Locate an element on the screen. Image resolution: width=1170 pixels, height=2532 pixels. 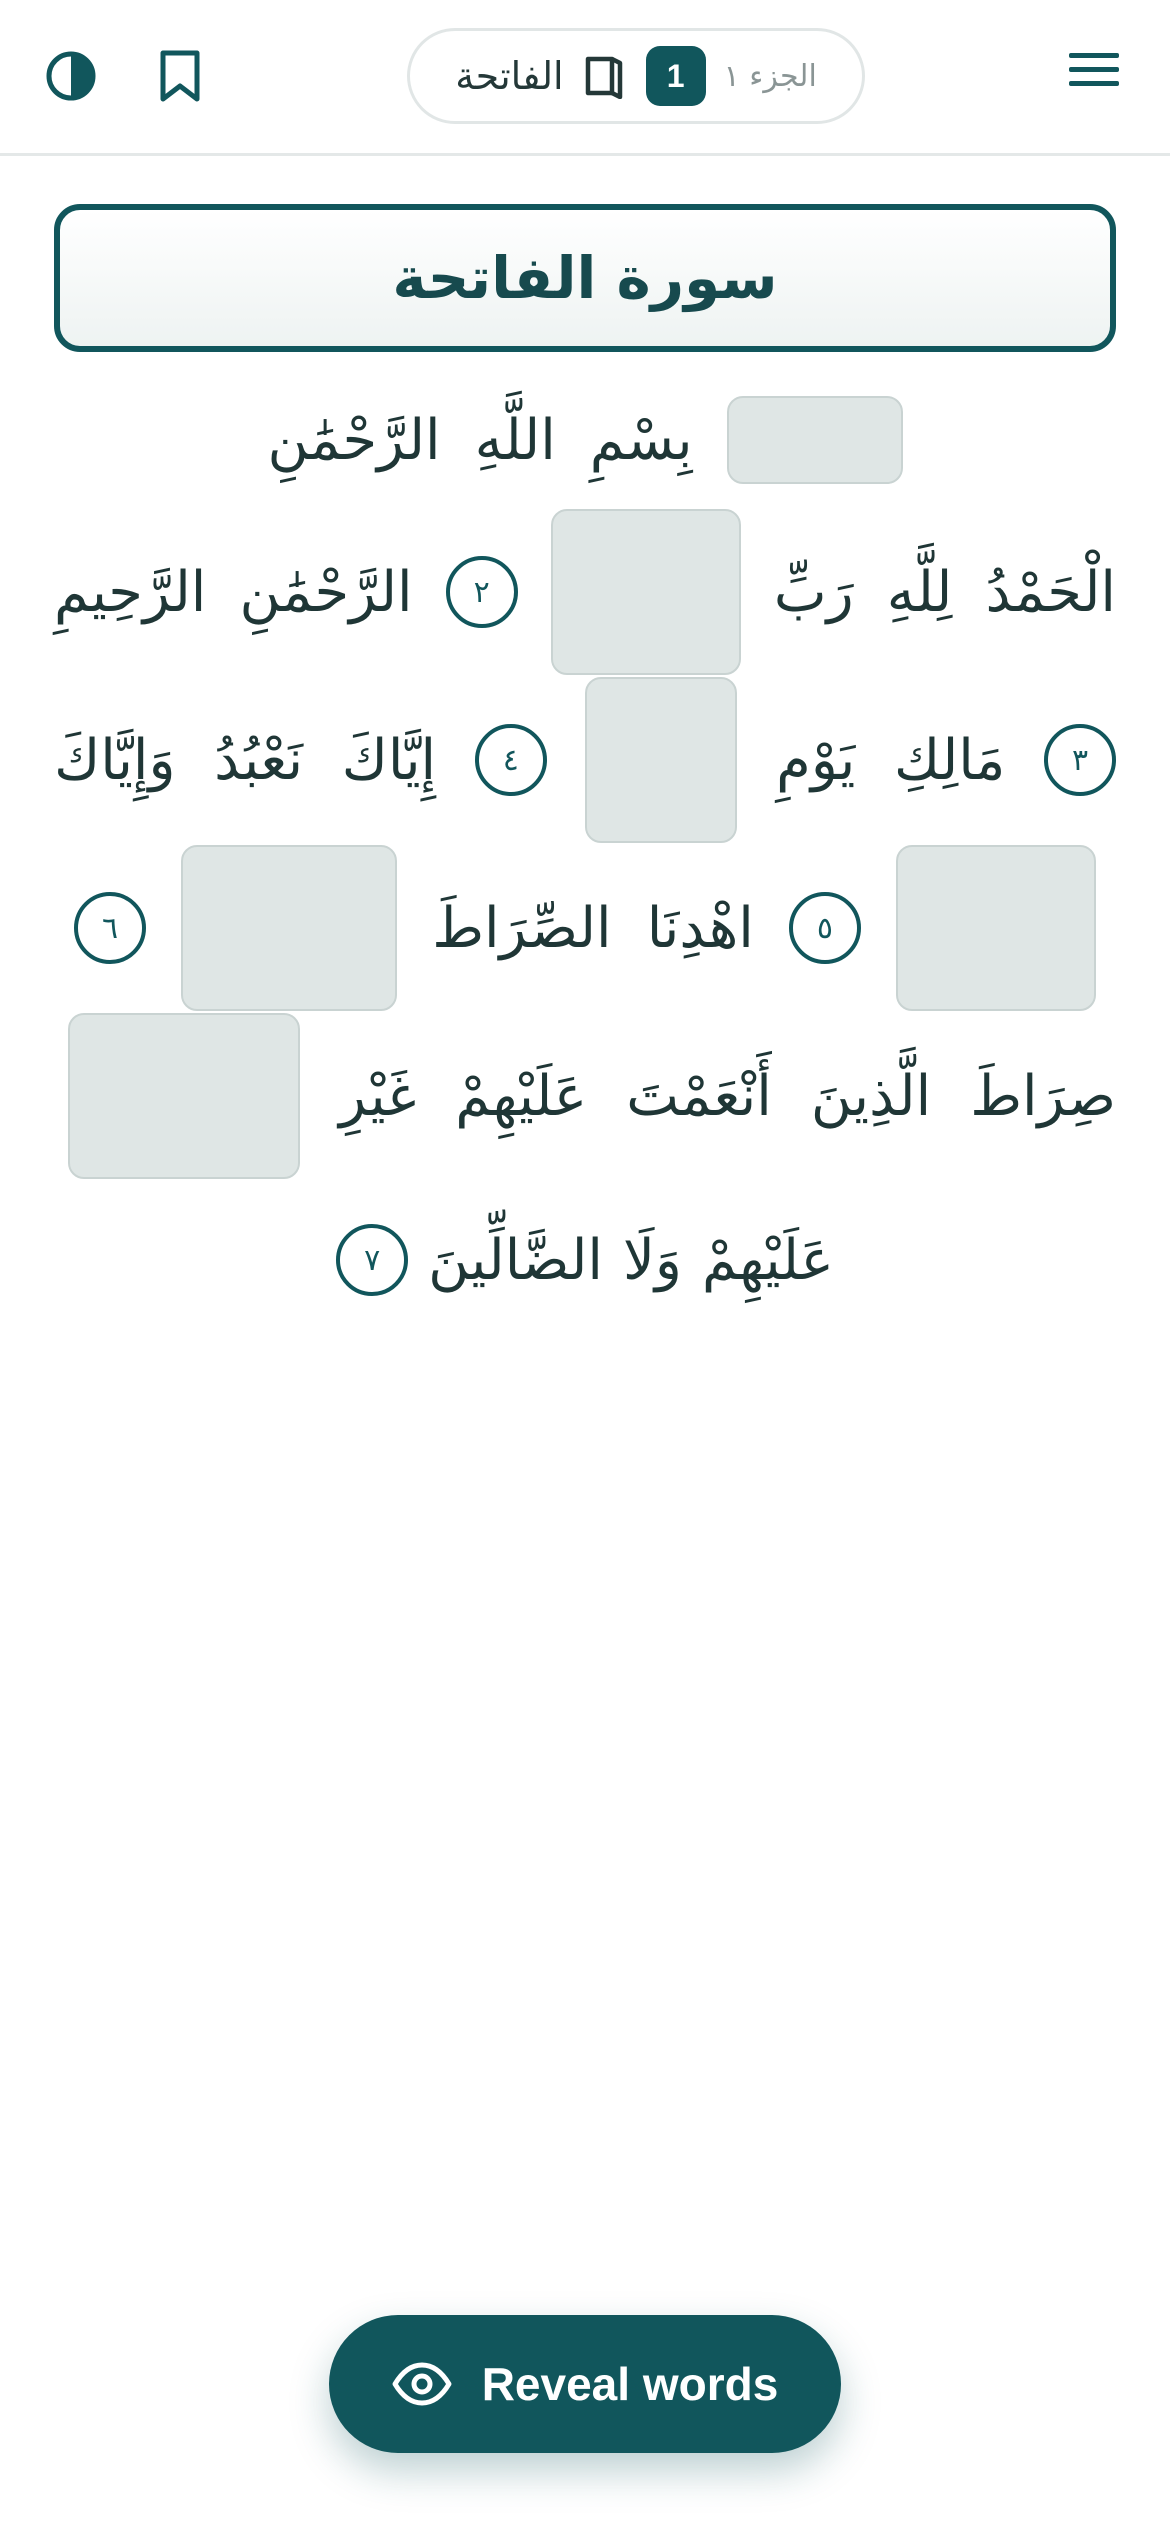
quran-word: لِلَّهِ is located at coordinates (920, 592).